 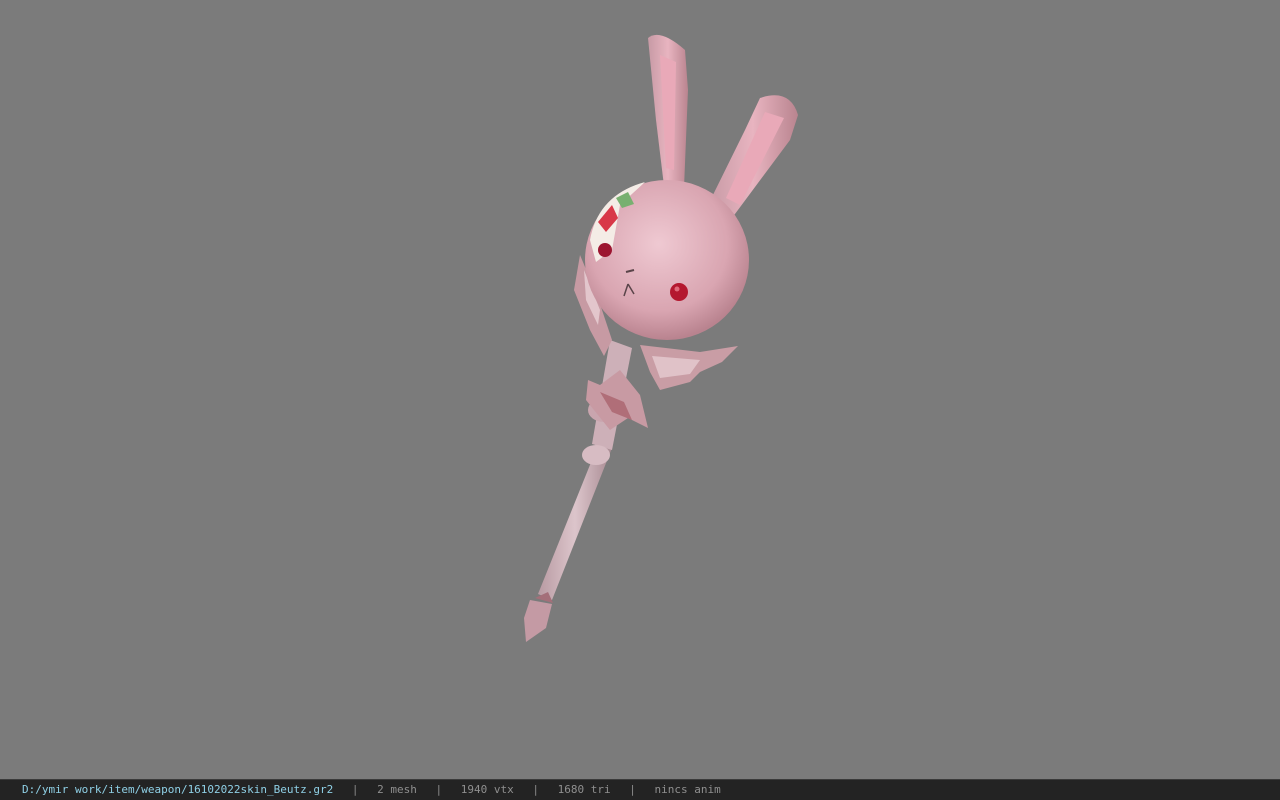 What do you see at coordinates (679, 292) in the screenshot?
I see `right-eye` at bounding box center [679, 292].